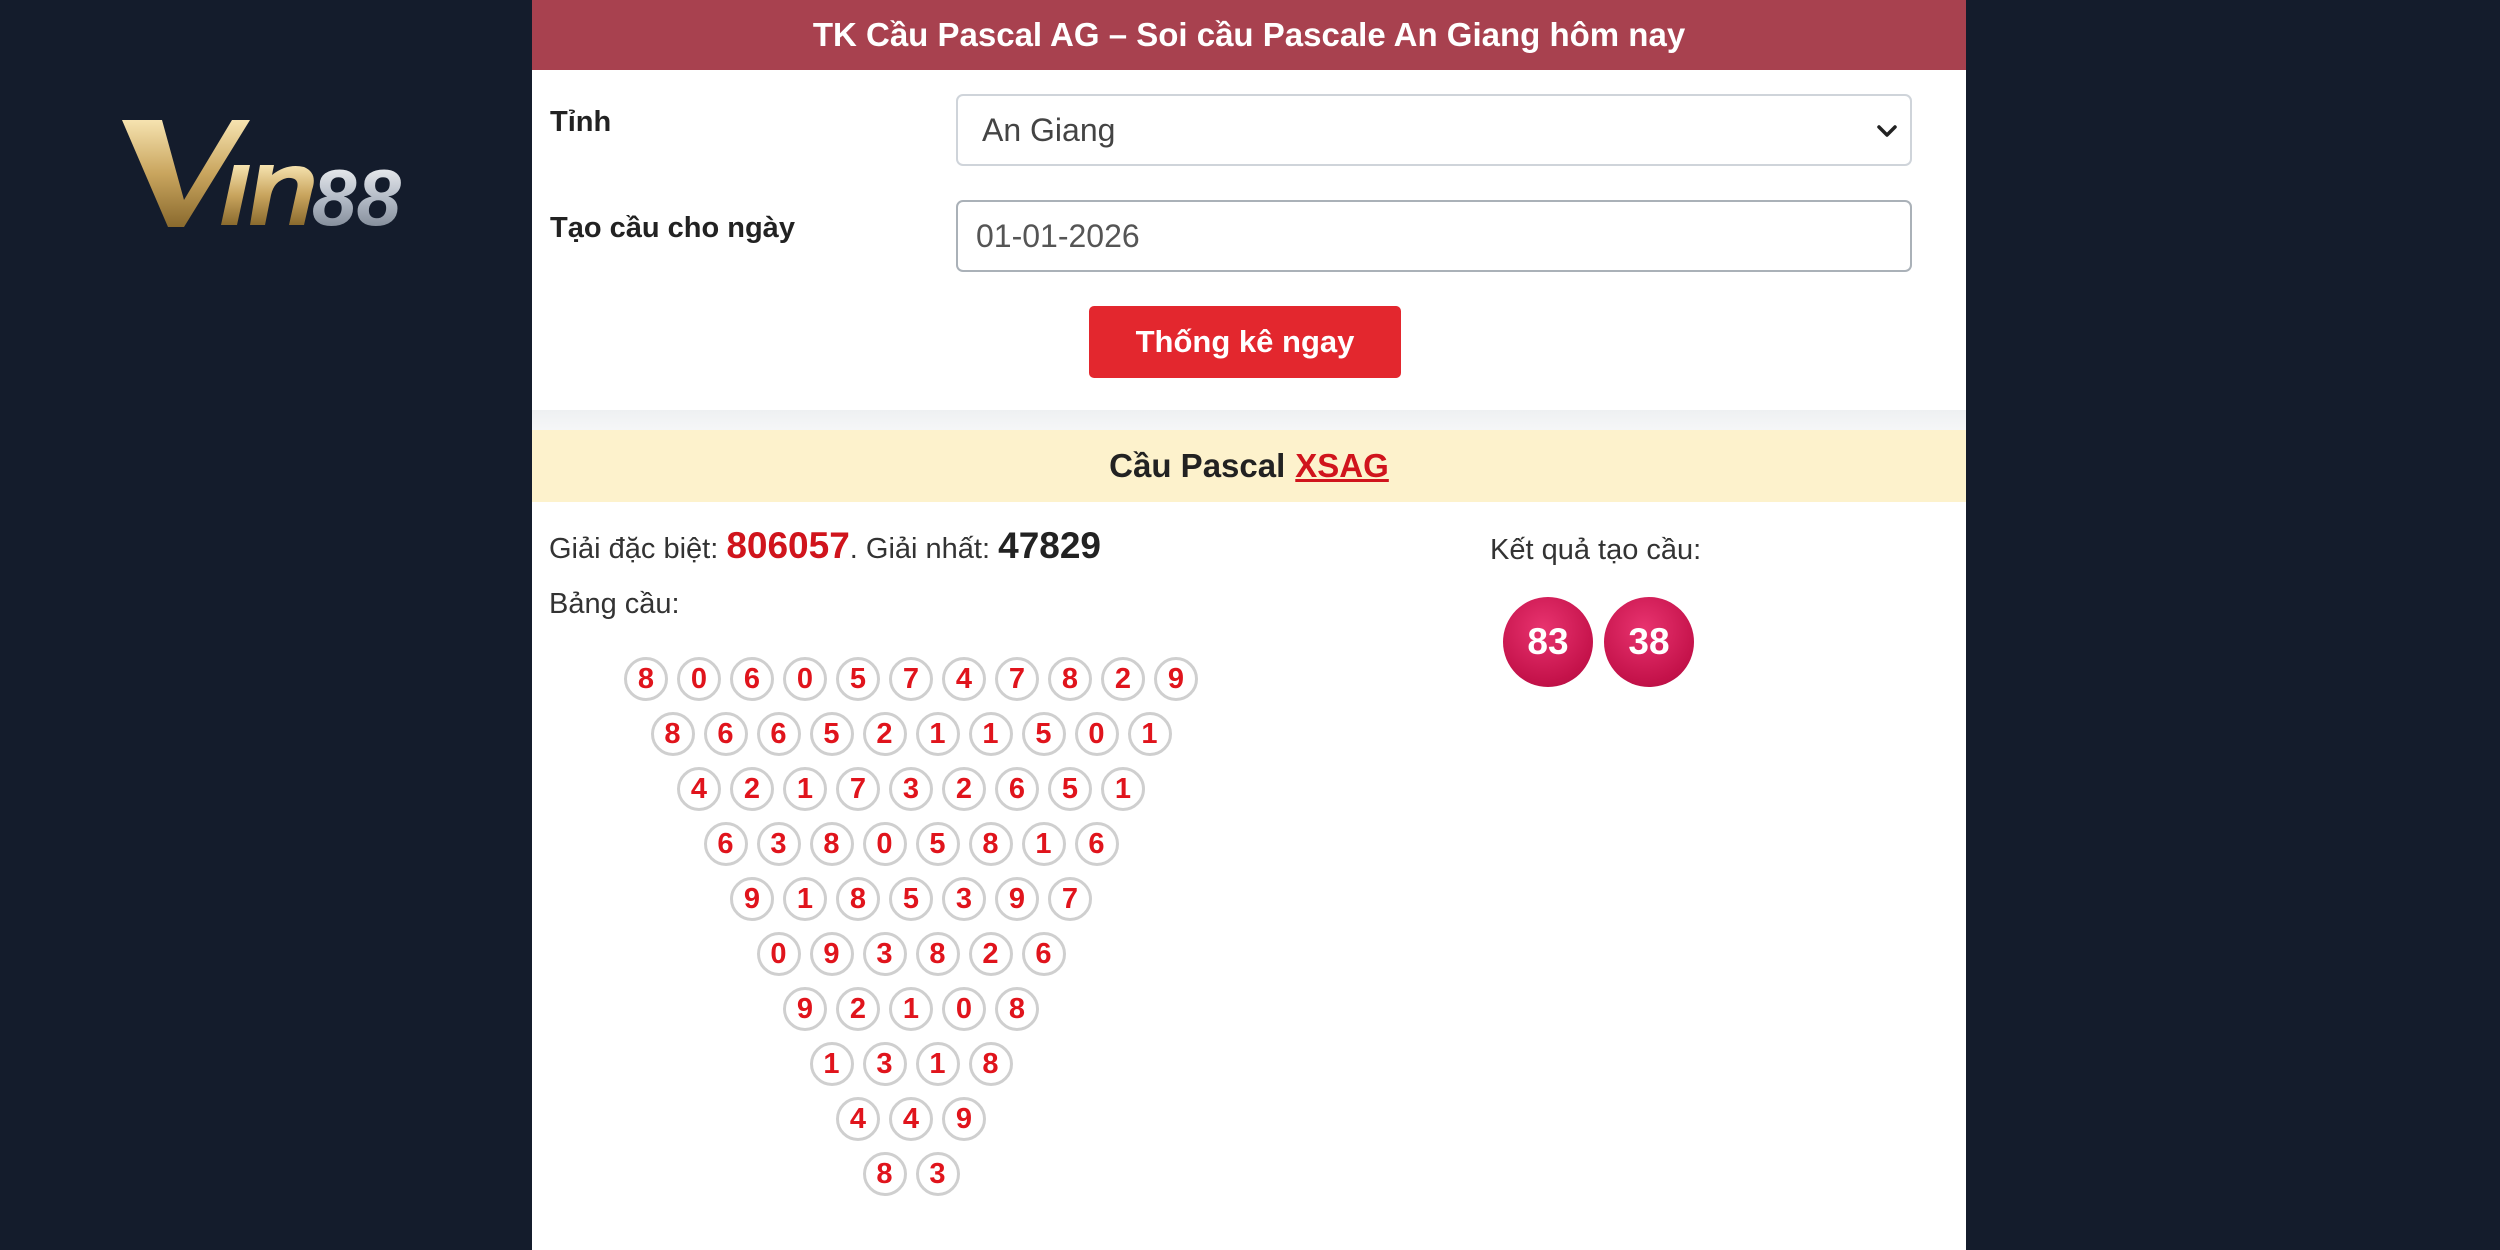  What do you see at coordinates (1649, 642) in the screenshot?
I see `result-ball: 38` at bounding box center [1649, 642].